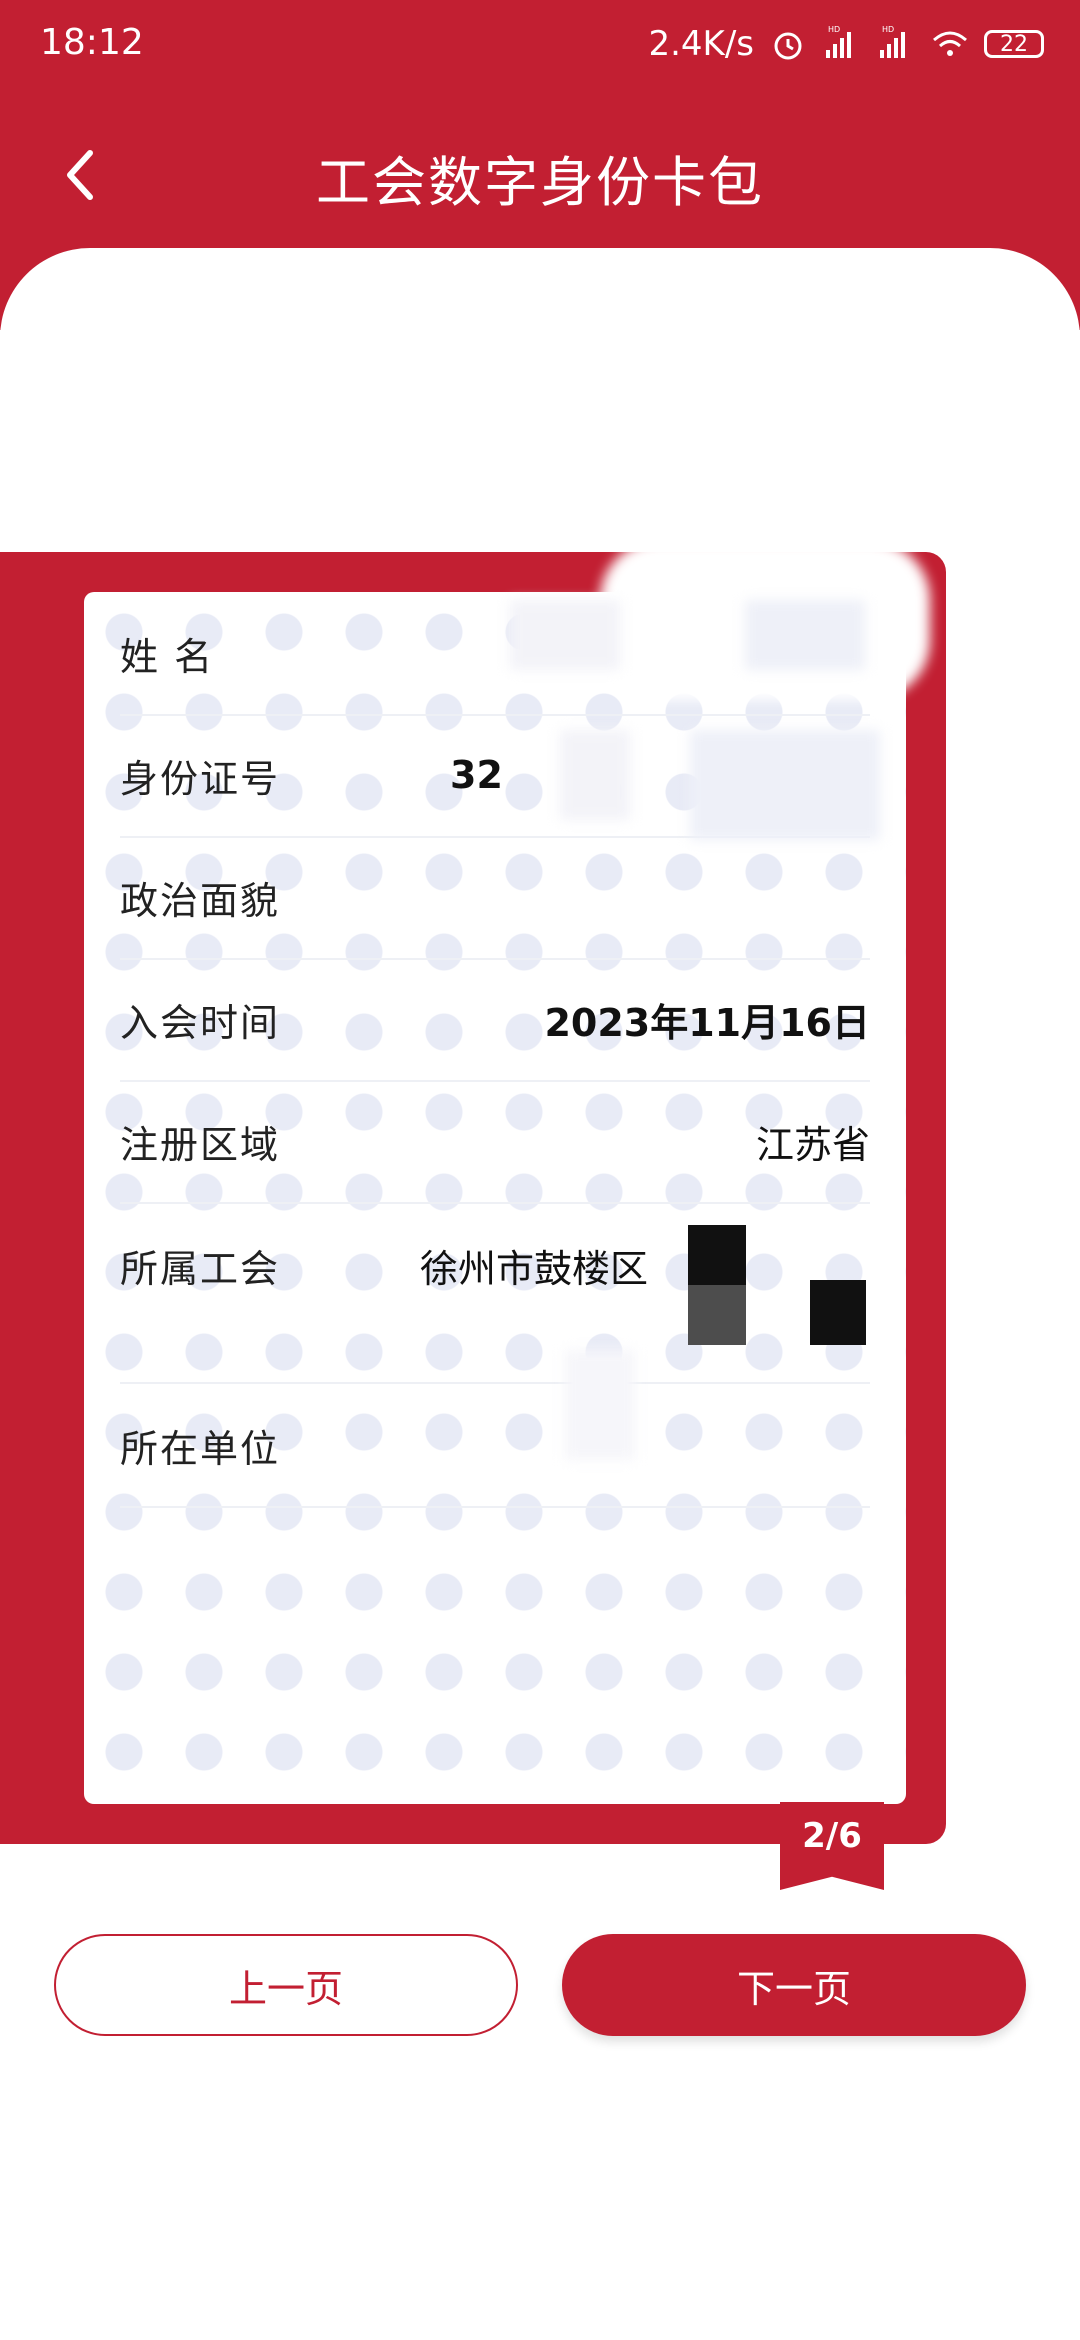  I want to click on row-label: 姓 名, so click(167, 656).